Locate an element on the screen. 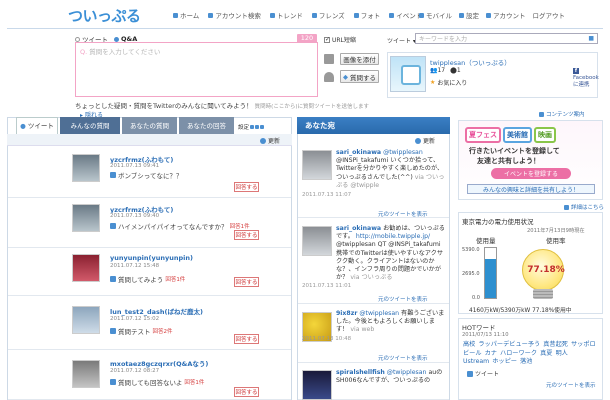  column-settings: 設定 is located at coordinates (251, 127).